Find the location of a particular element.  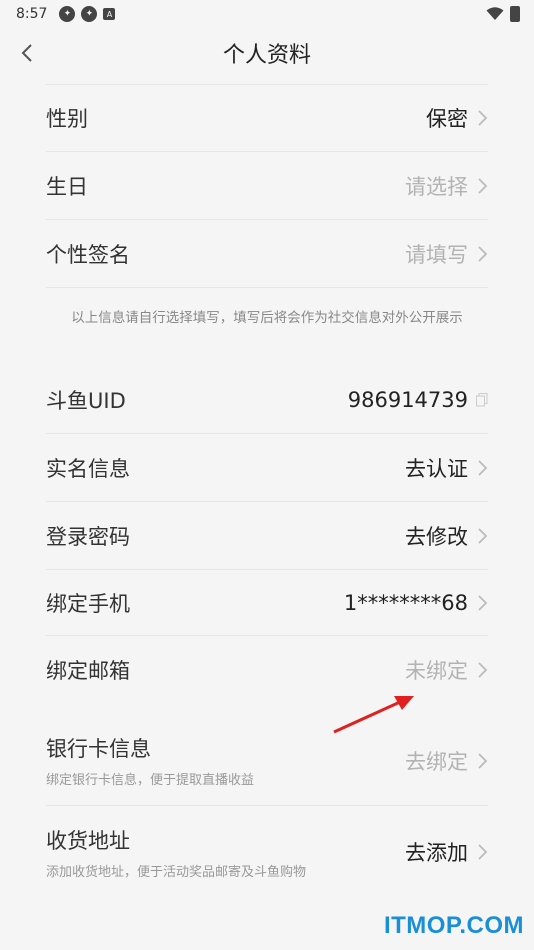

row-value: 保密 is located at coordinates (447, 119).